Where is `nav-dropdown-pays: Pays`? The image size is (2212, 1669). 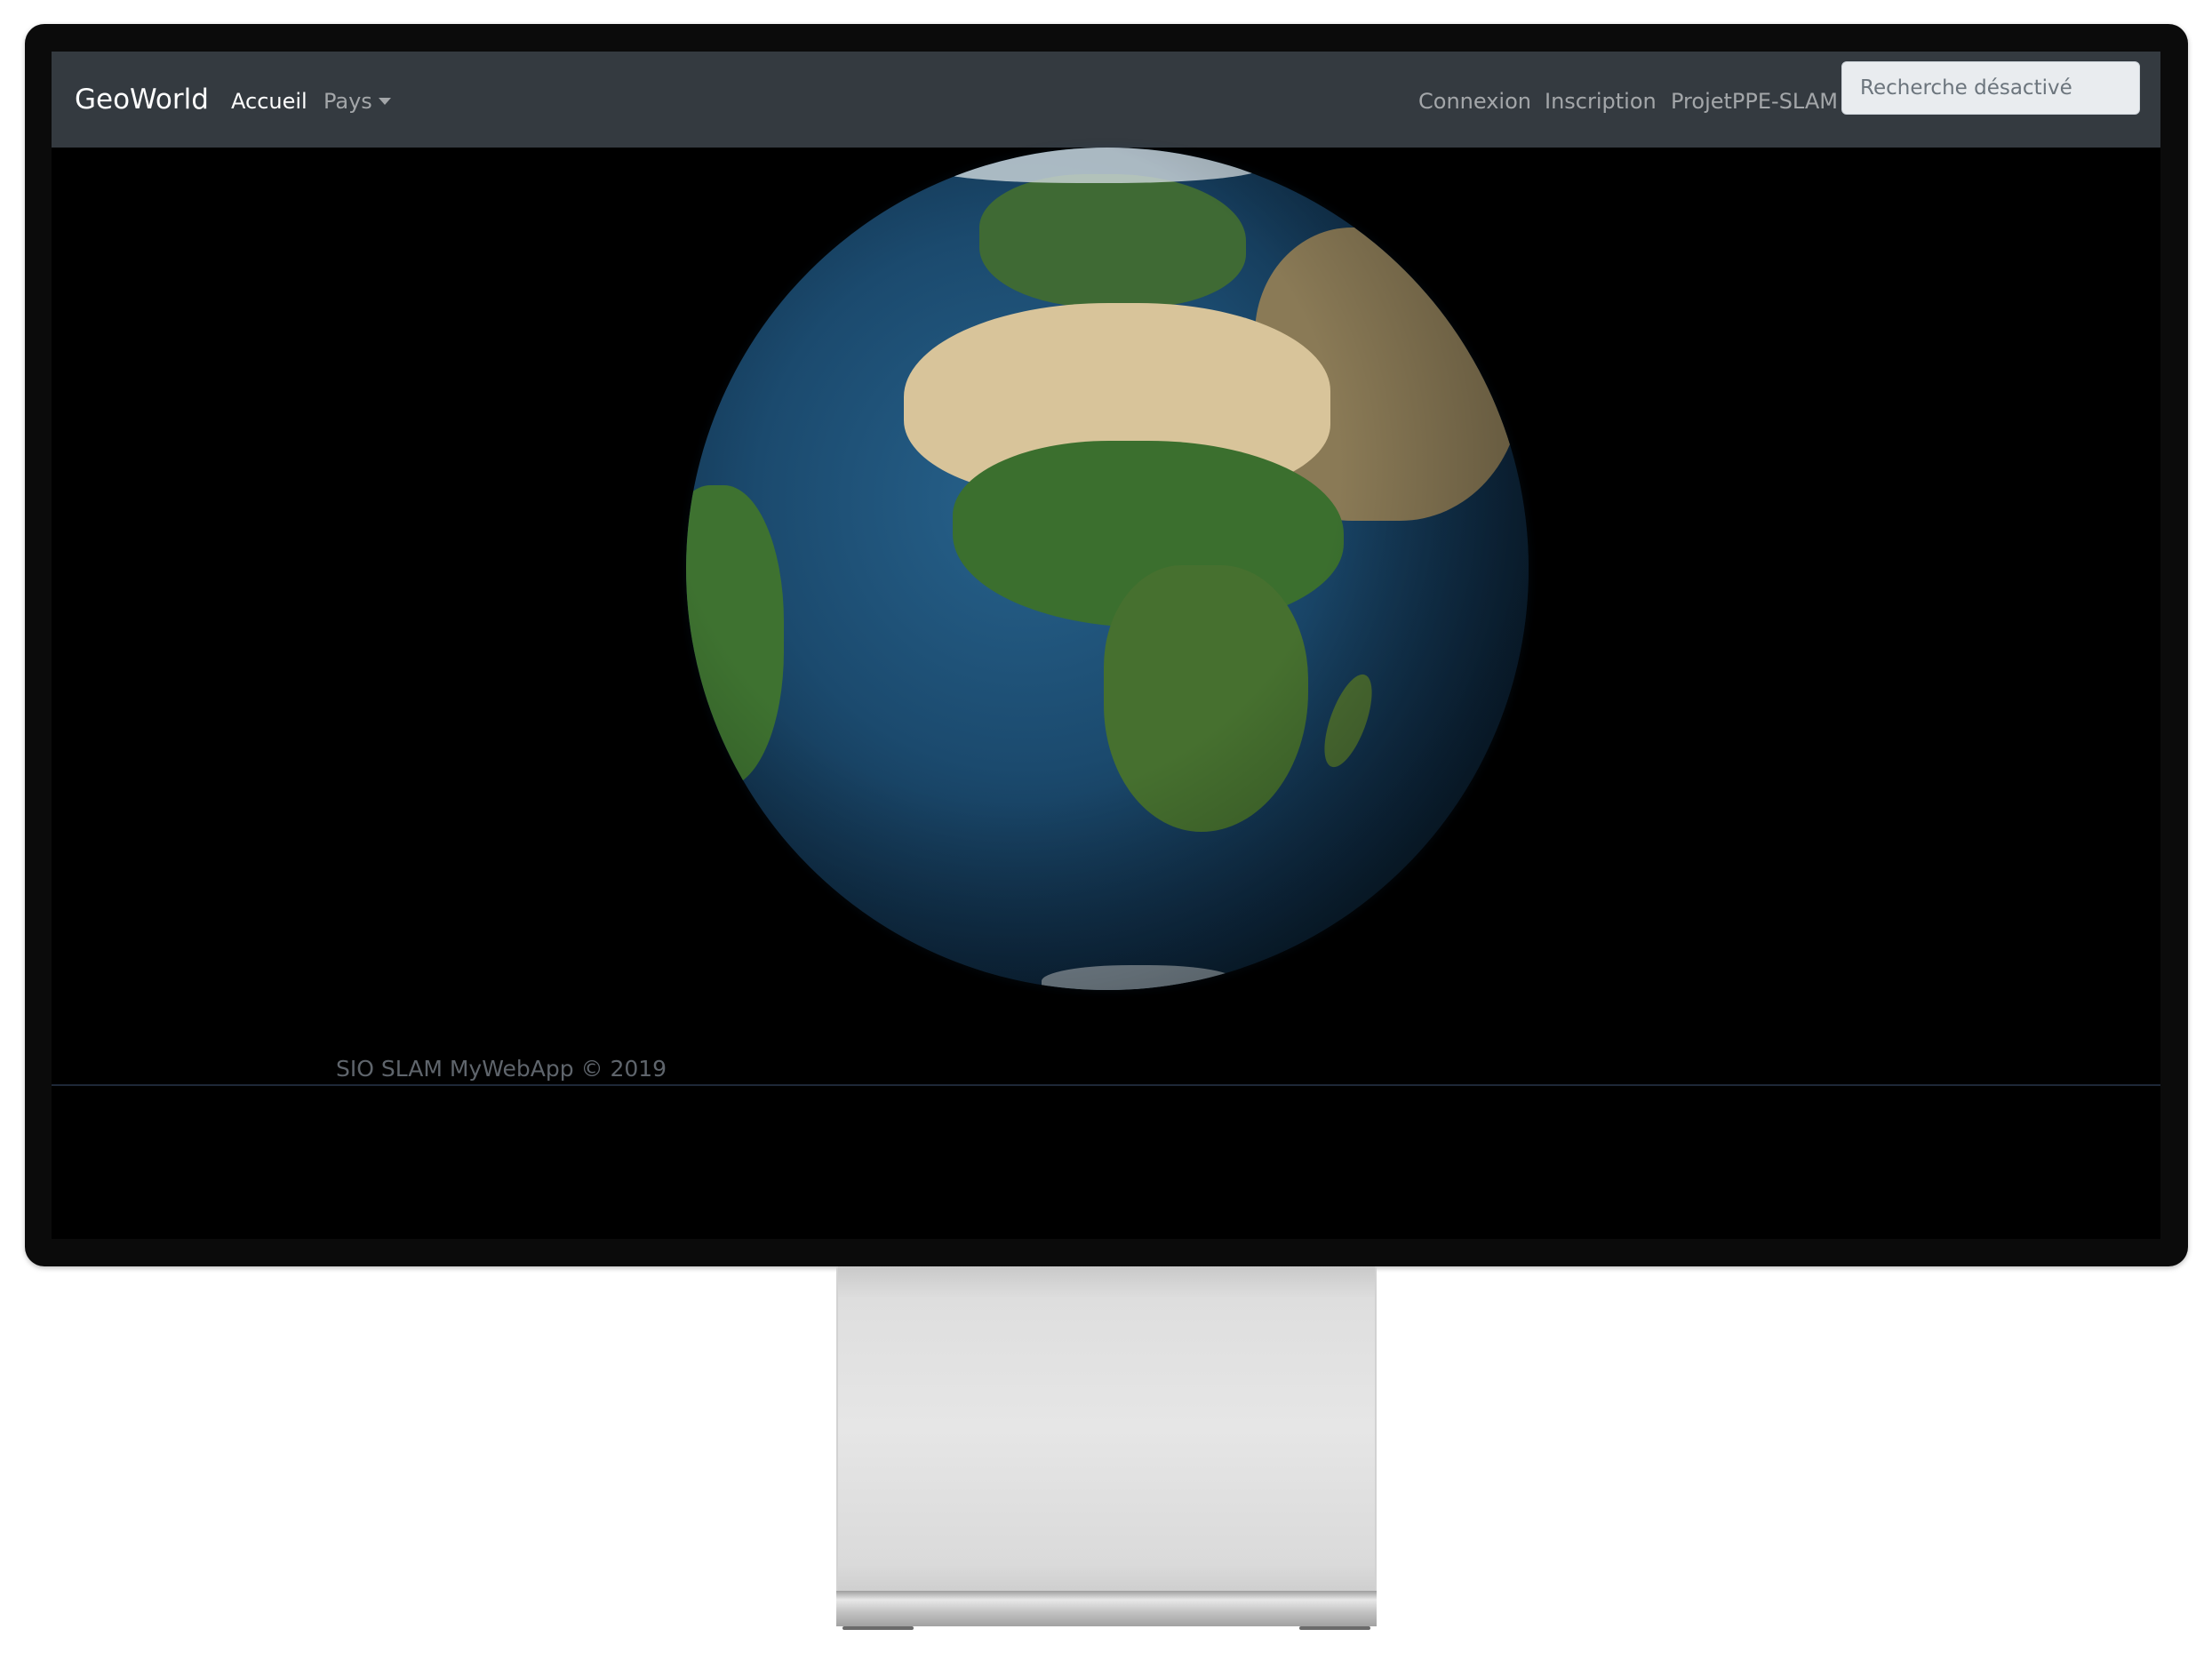 nav-dropdown-pays: Pays is located at coordinates (357, 102).